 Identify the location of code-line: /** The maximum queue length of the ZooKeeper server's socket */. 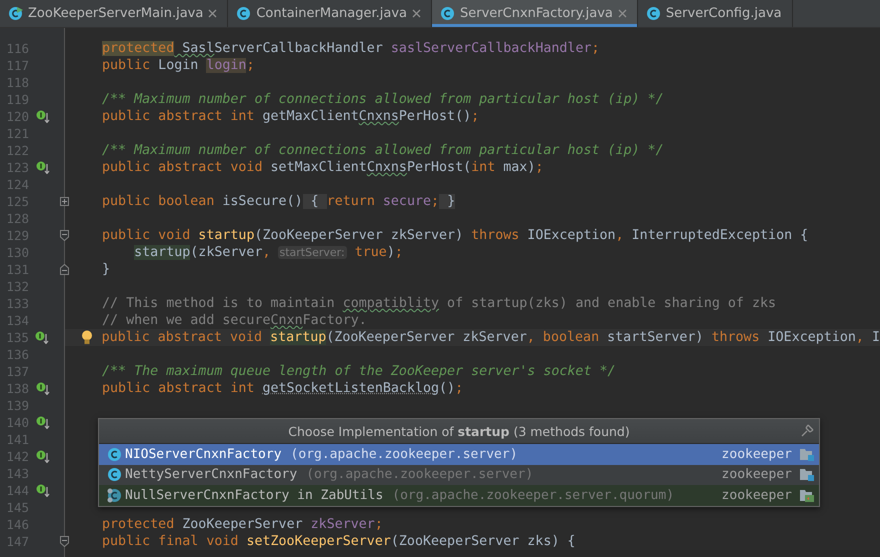
(359, 371).